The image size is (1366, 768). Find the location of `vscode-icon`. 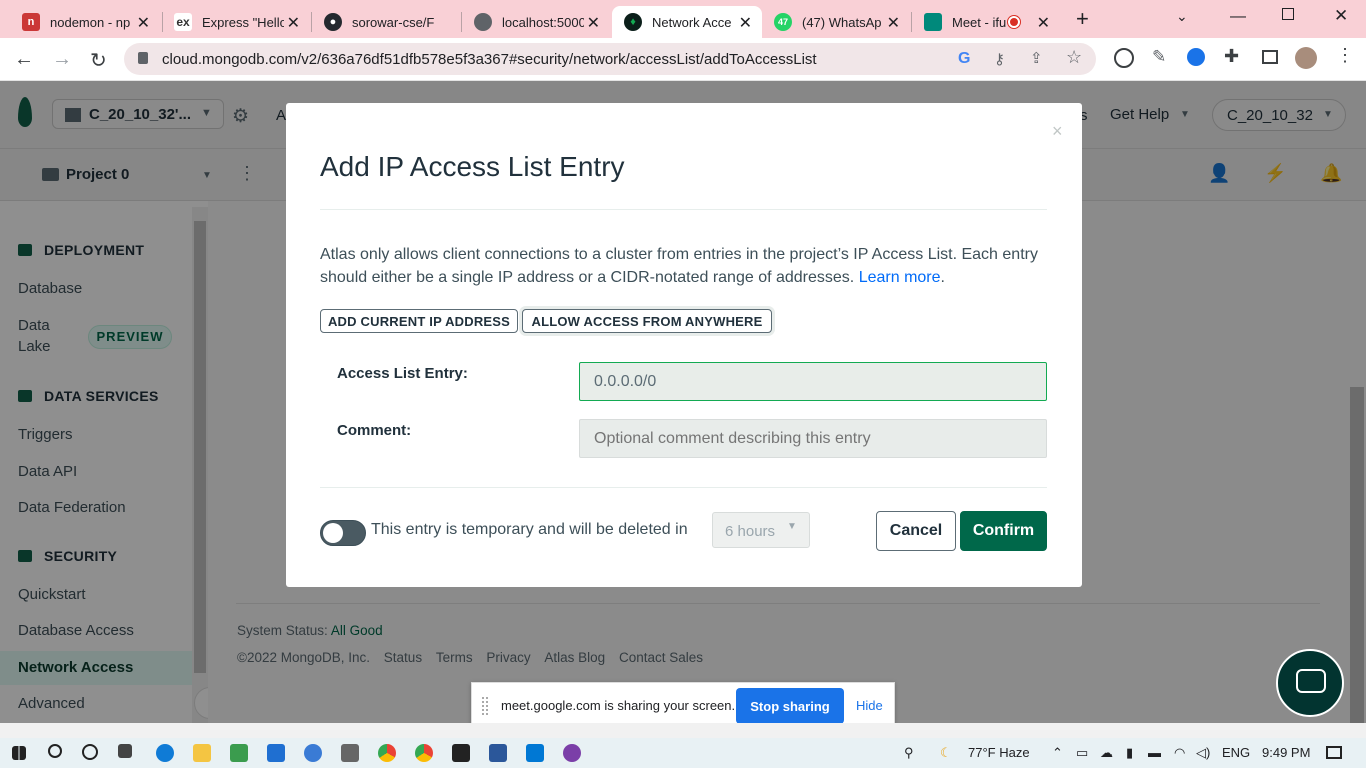

vscode-icon is located at coordinates (535, 753).